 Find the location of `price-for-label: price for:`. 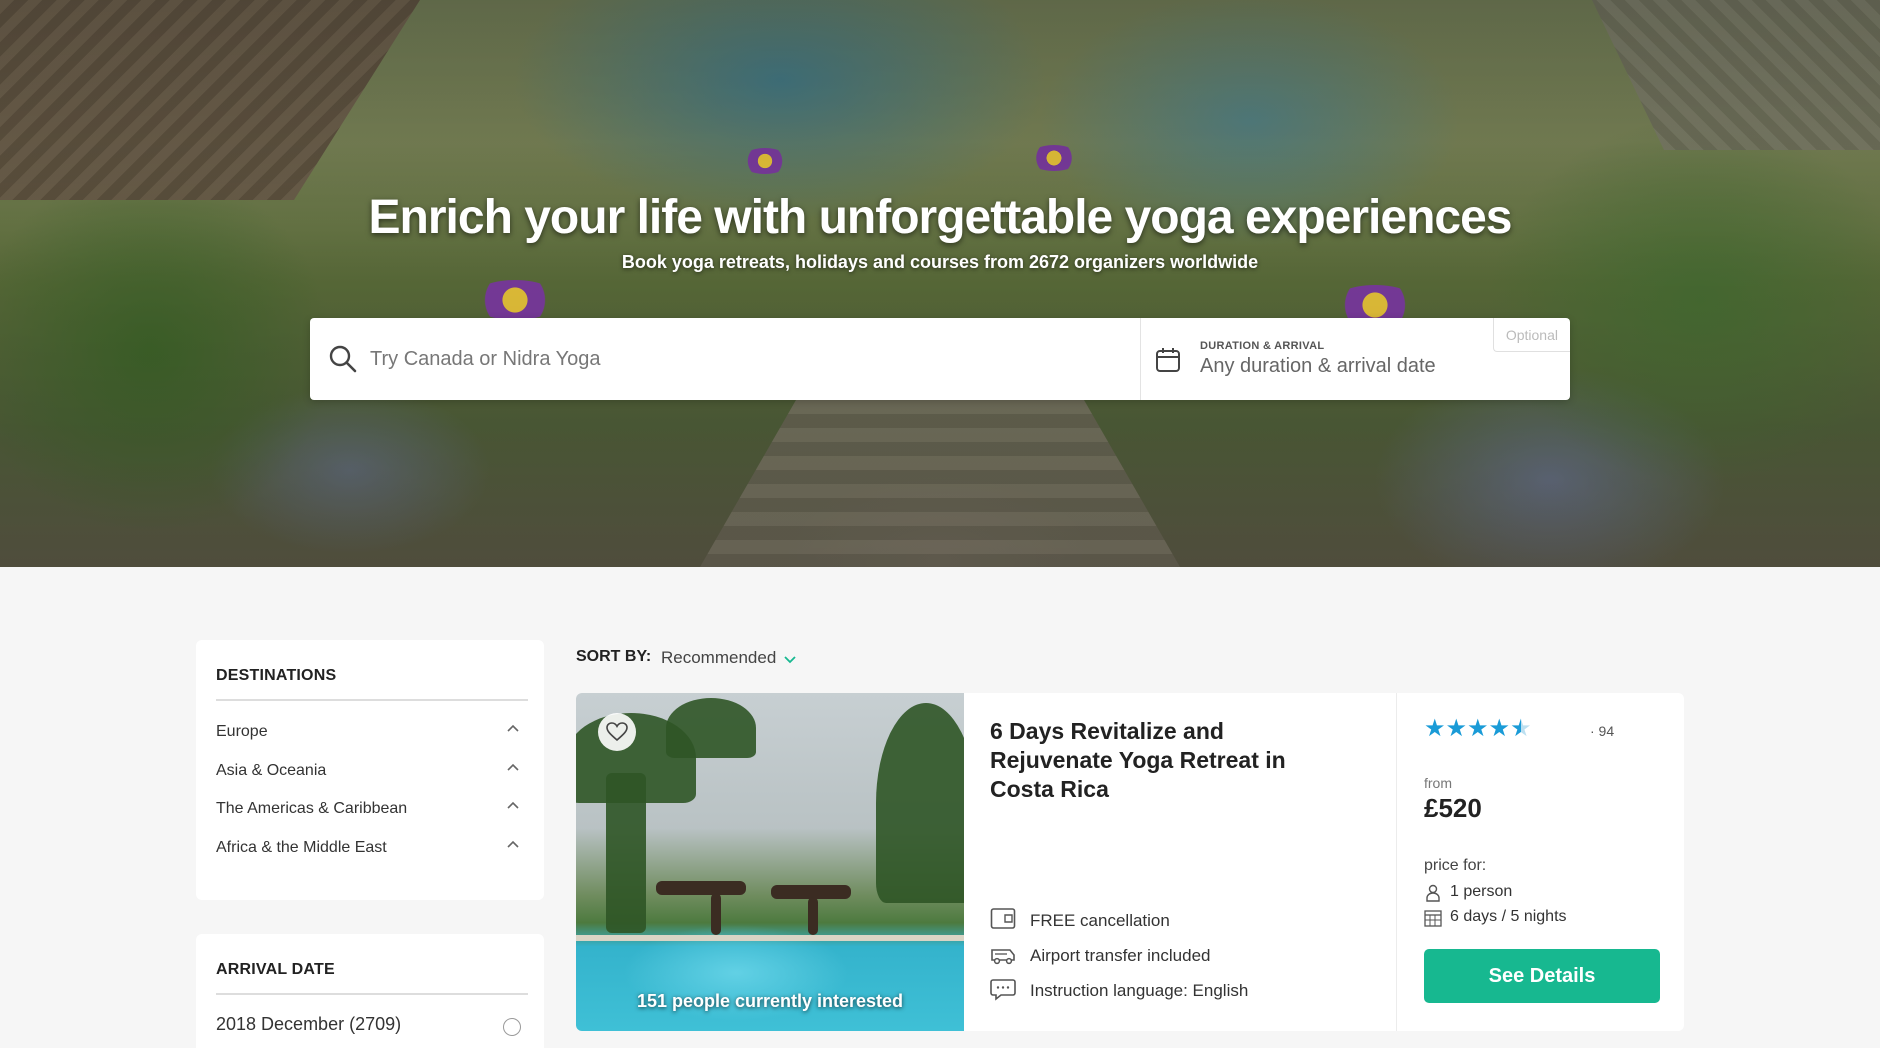

price-for-label: price for: is located at coordinates (1455, 865).